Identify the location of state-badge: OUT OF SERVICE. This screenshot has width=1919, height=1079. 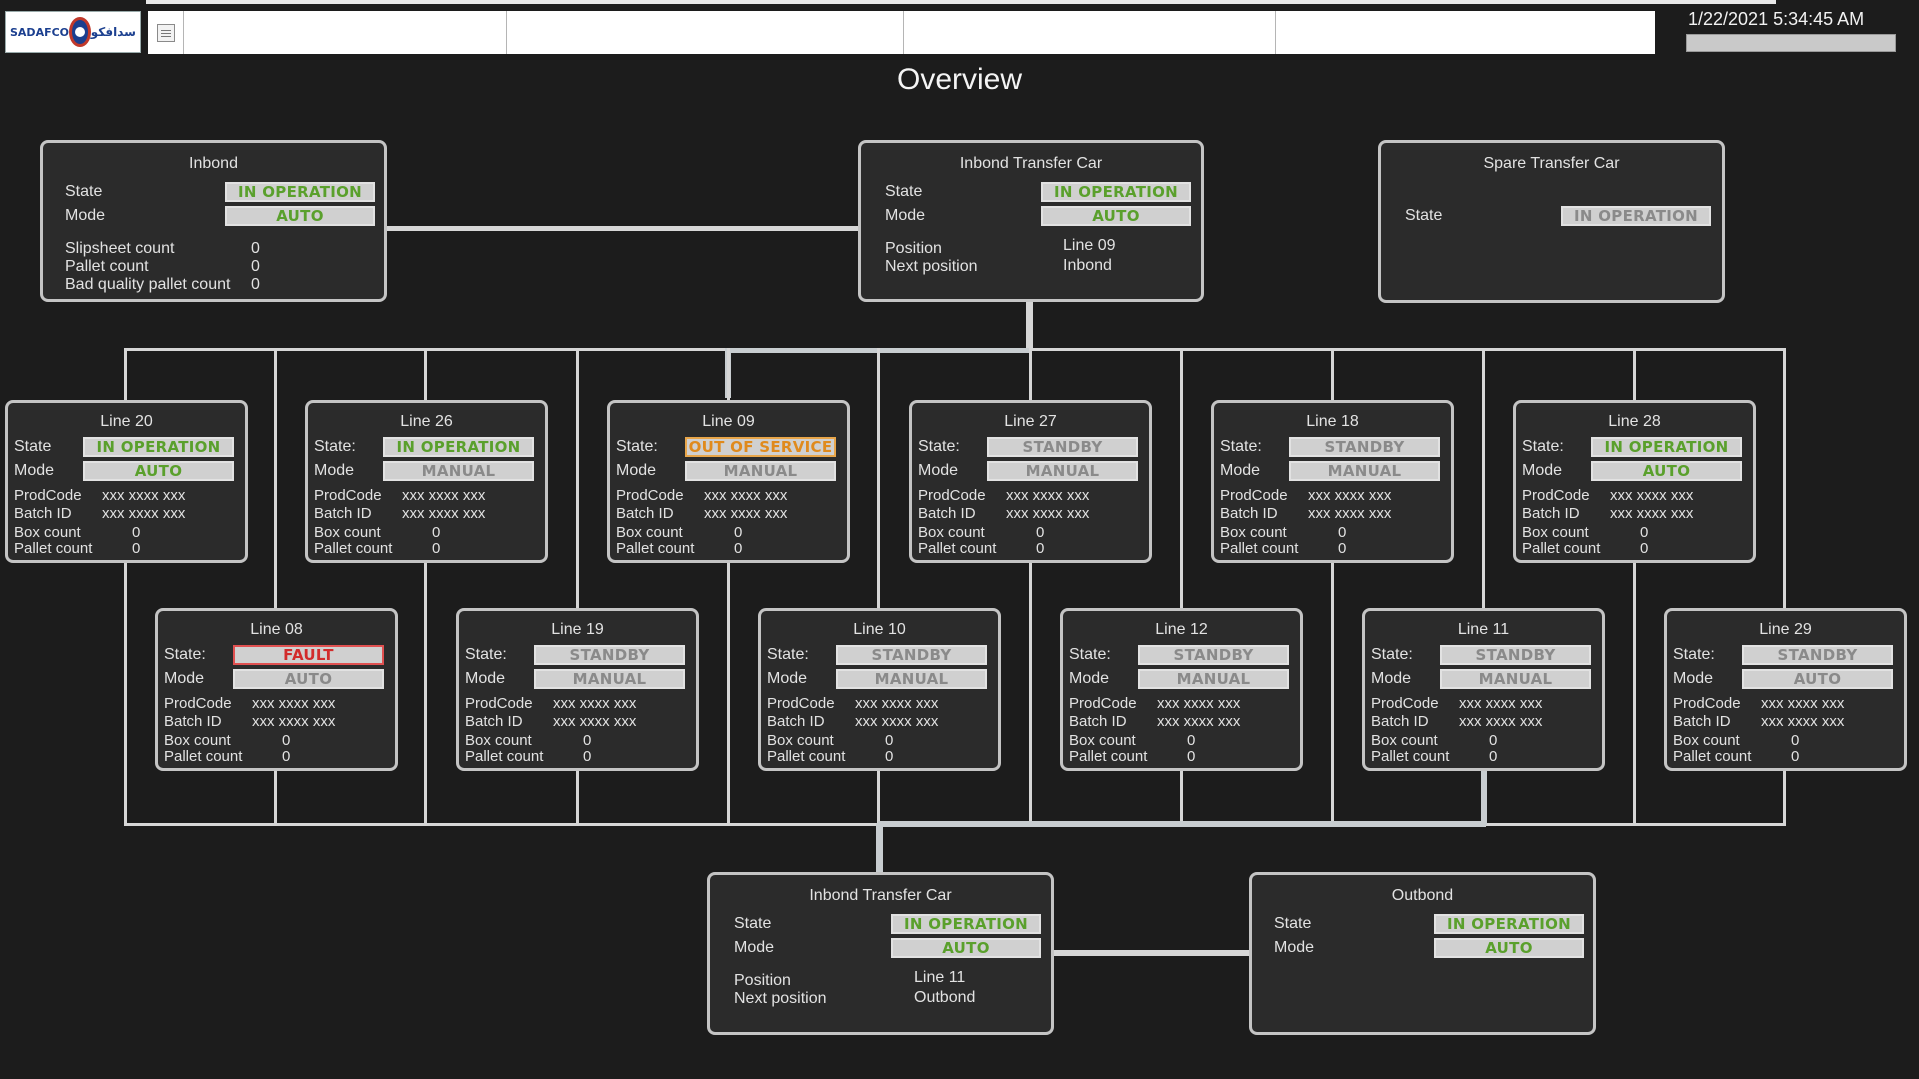
(760, 447).